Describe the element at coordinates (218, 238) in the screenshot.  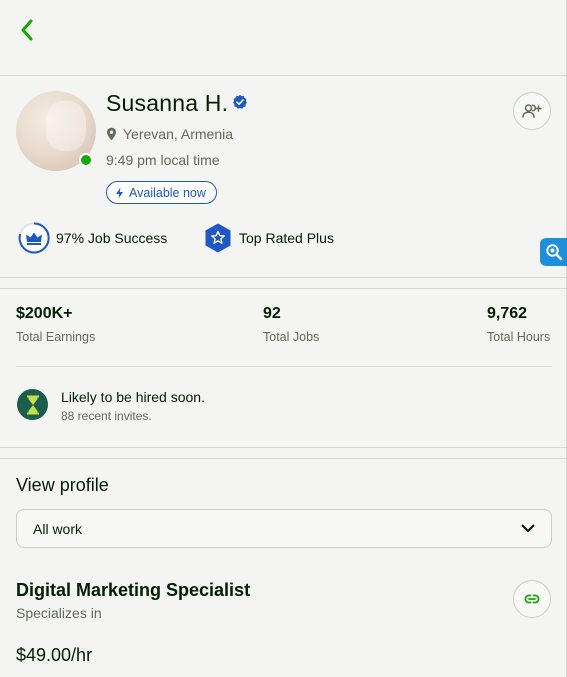
I see `star-shield-icon` at that location.